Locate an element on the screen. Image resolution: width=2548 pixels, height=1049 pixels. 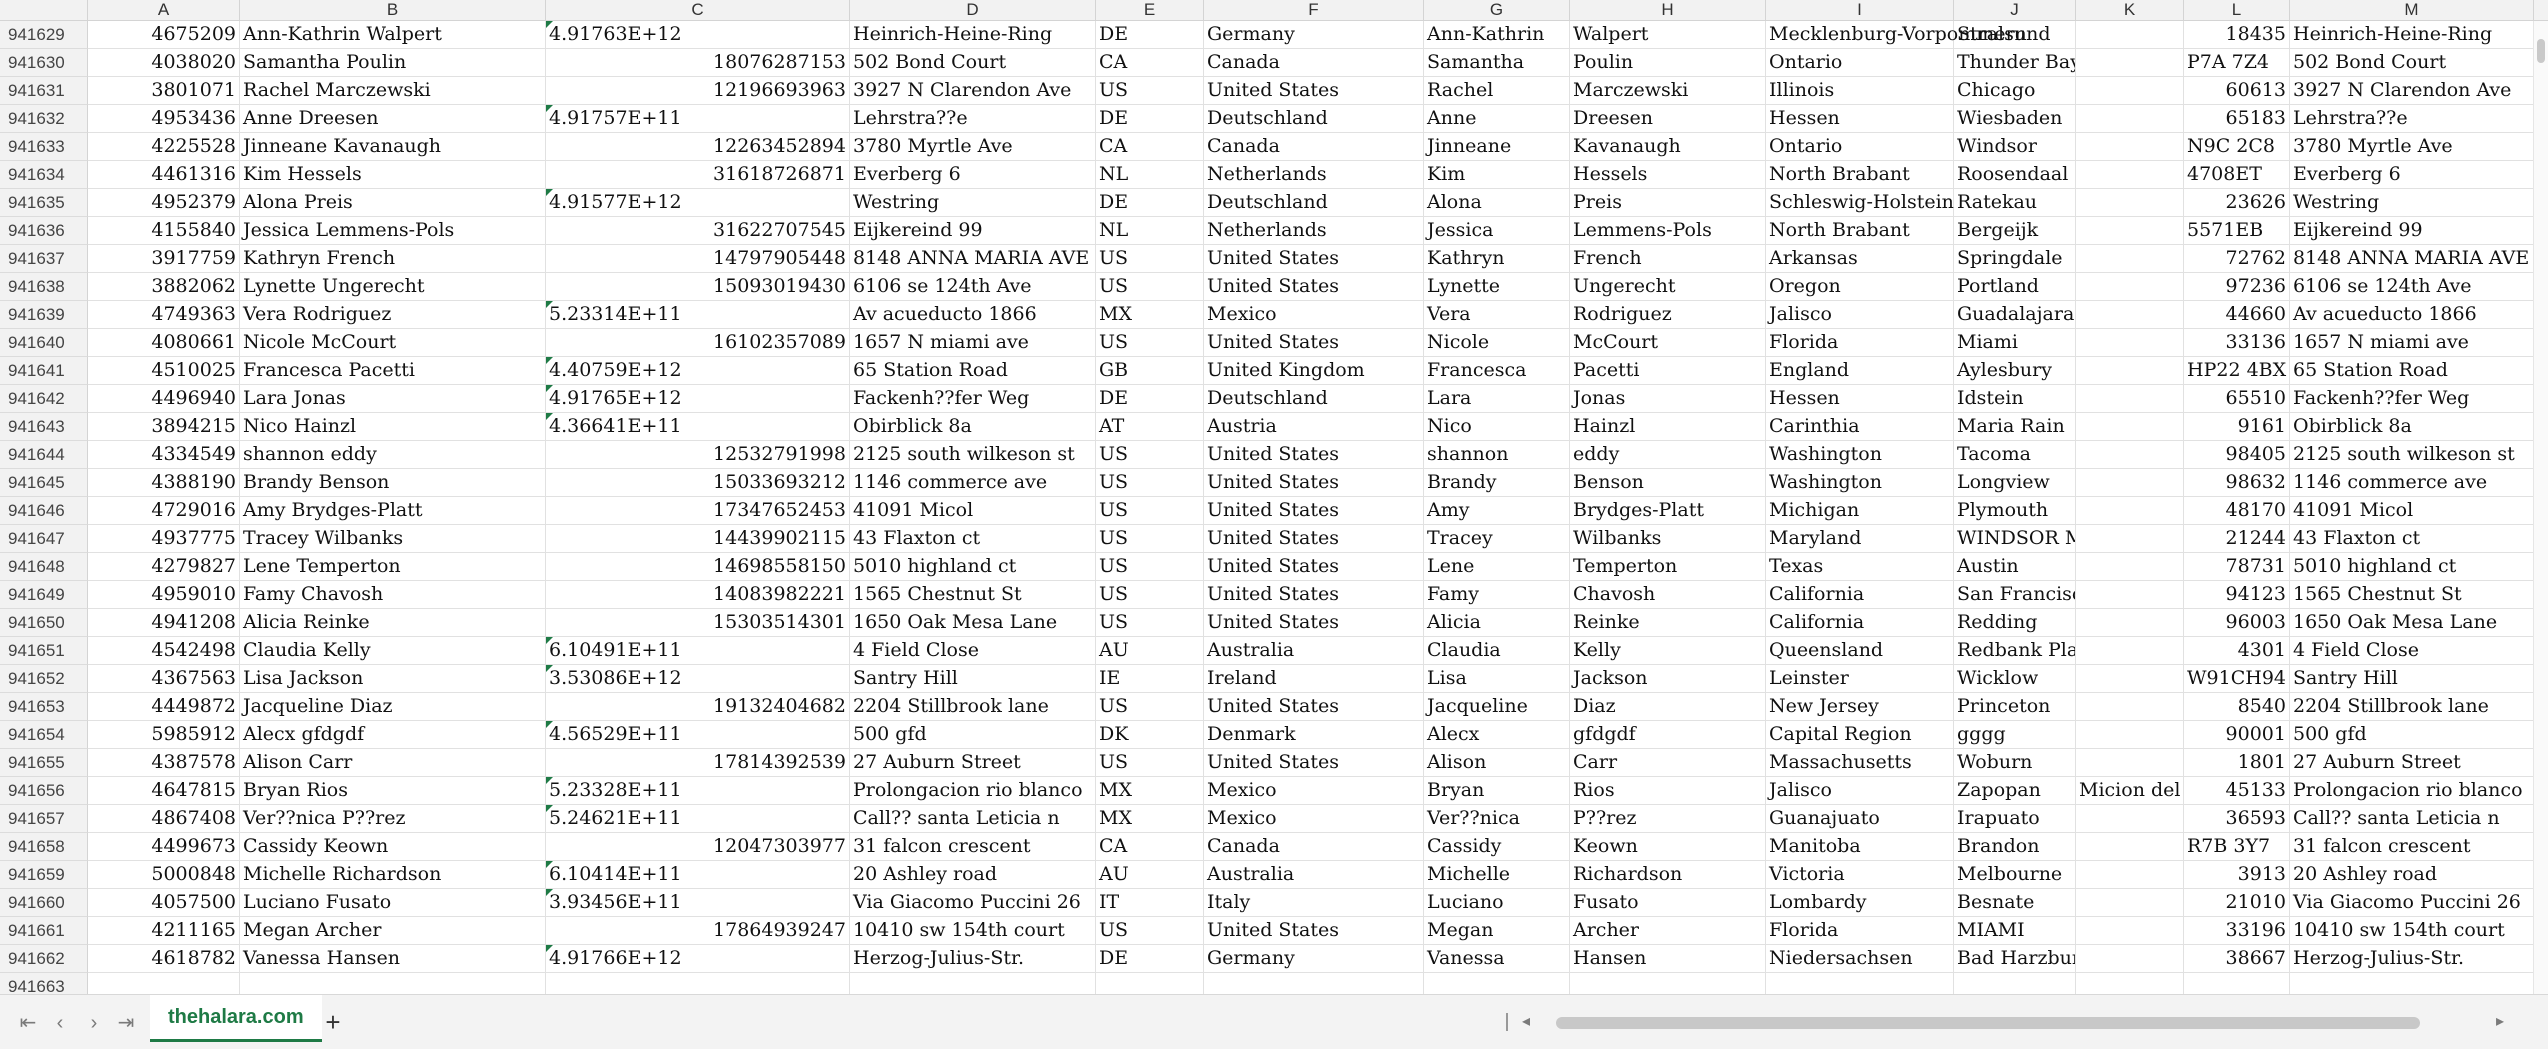
cell-g: Bryan is located at coordinates (1497, 791).